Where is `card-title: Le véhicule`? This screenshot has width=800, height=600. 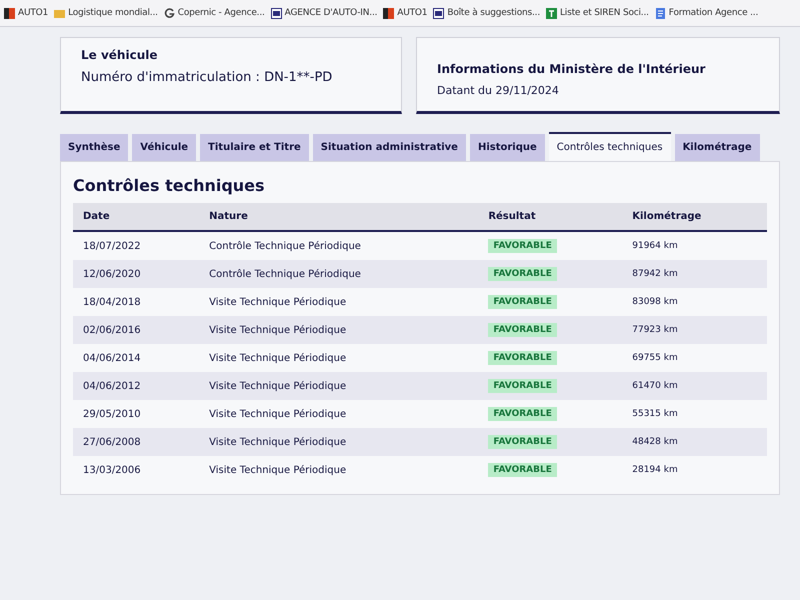
card-title: Le véhicule is located at coordinates (119, 55).